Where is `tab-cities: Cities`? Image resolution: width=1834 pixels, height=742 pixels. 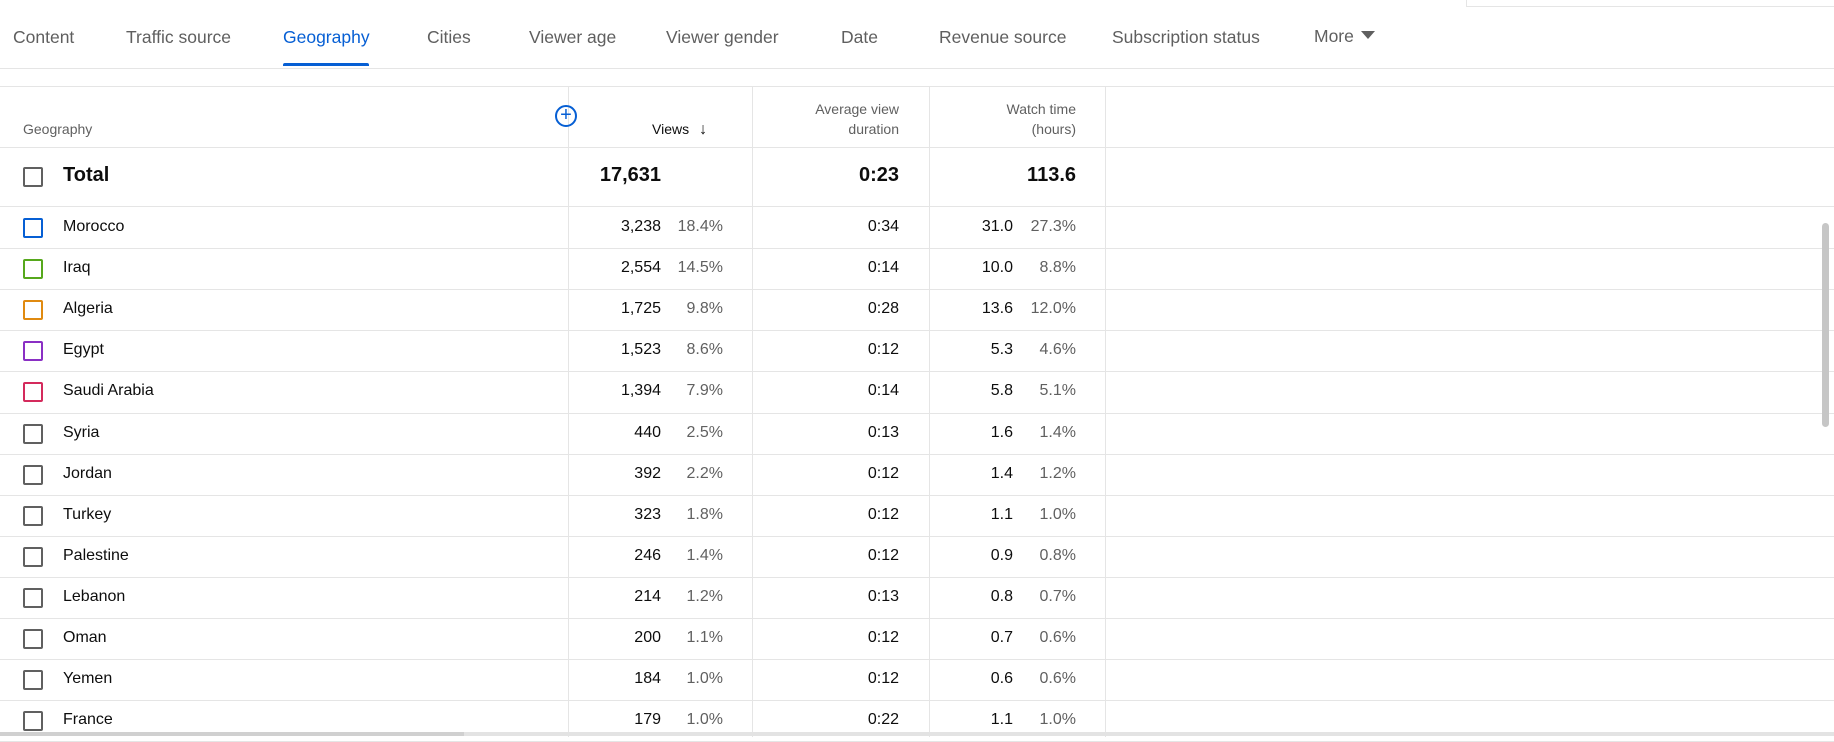 tab-cities: Cities is located at coordinates (449, 37).